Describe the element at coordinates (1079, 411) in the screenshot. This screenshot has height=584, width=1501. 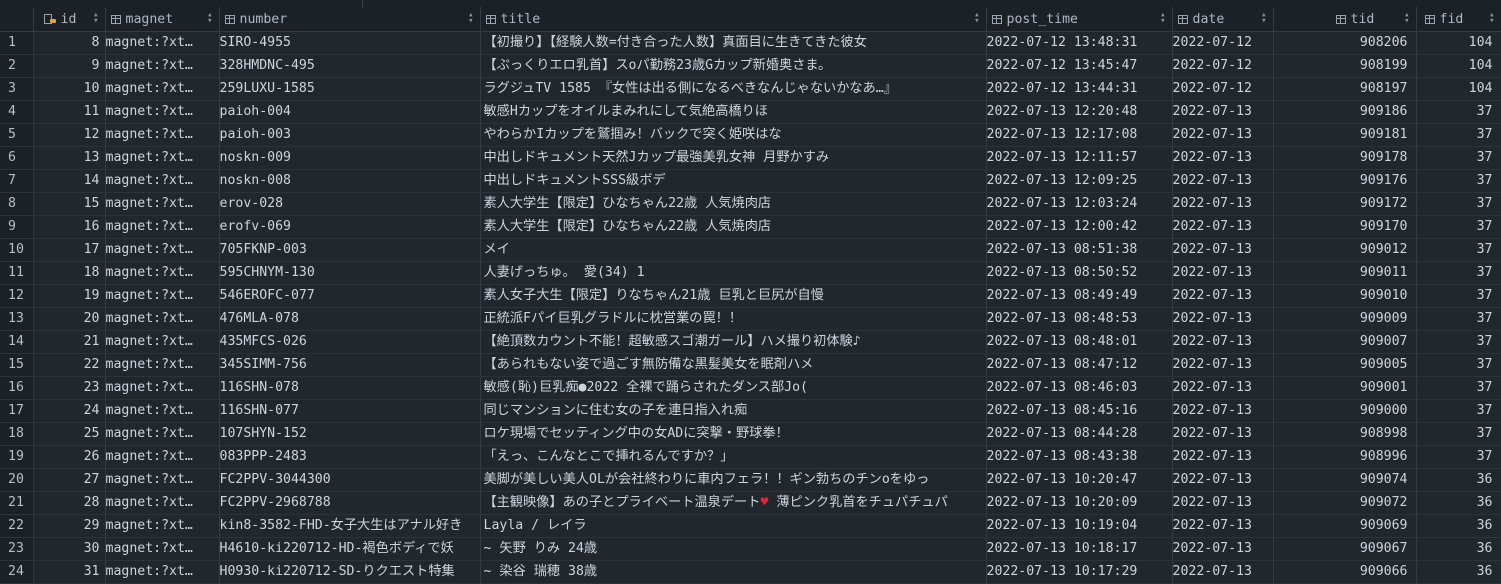
I see `cell-post-time: 2022-07-13 08:45:16` at that location.